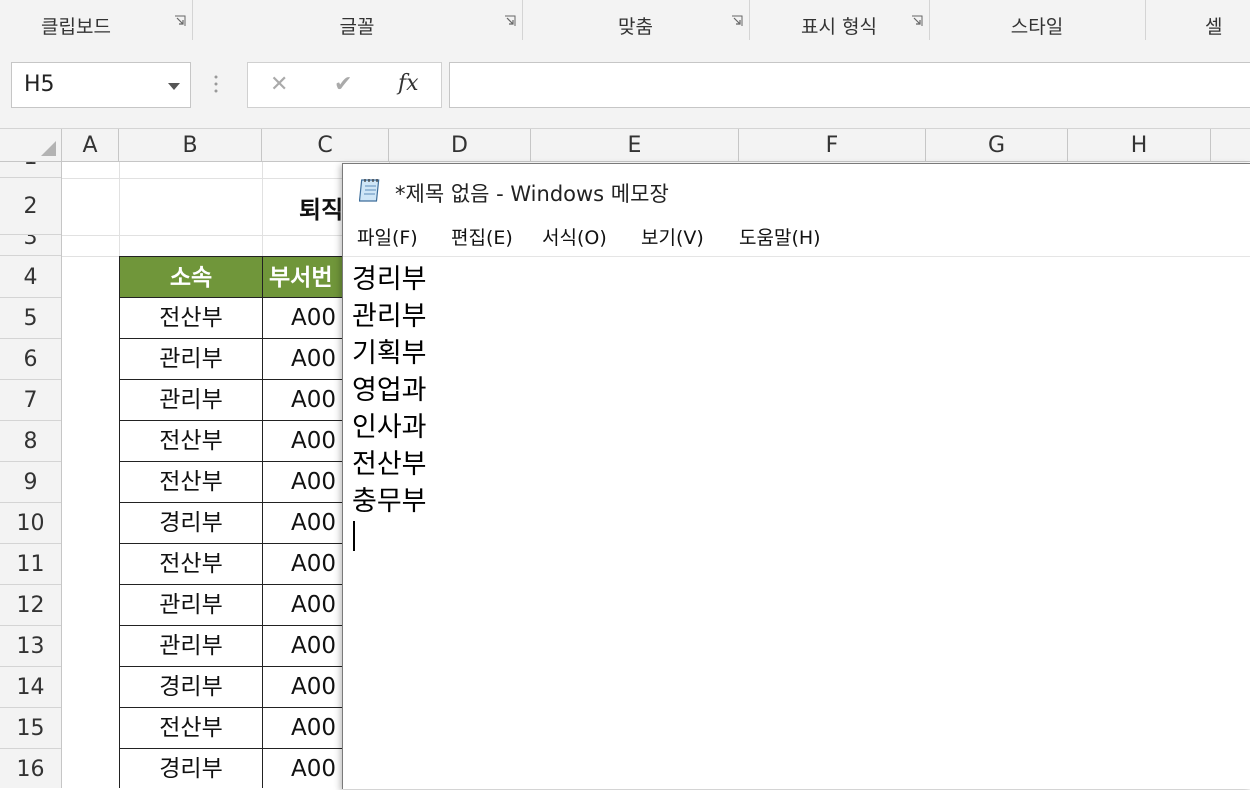 This screenshot has width=1250, height=790. What do you see at coordinates (408, 83) in the screenshot?
I see `insert-function-icon: fx` at bounding box center [408, 83].